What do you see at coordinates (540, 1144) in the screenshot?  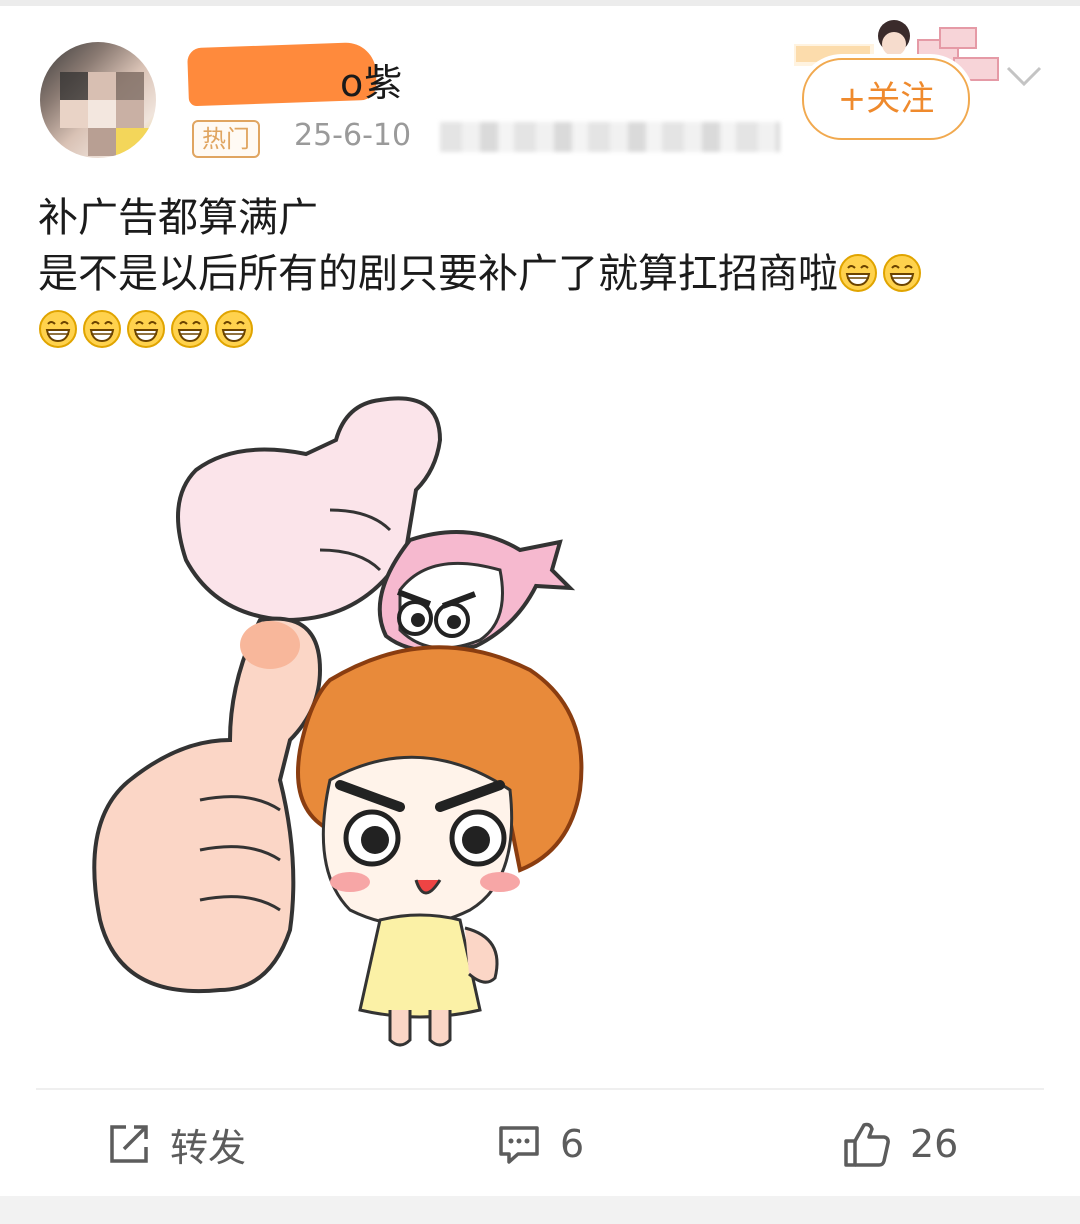 I see `comment-button: 6` at bounding box center [540, 1144].